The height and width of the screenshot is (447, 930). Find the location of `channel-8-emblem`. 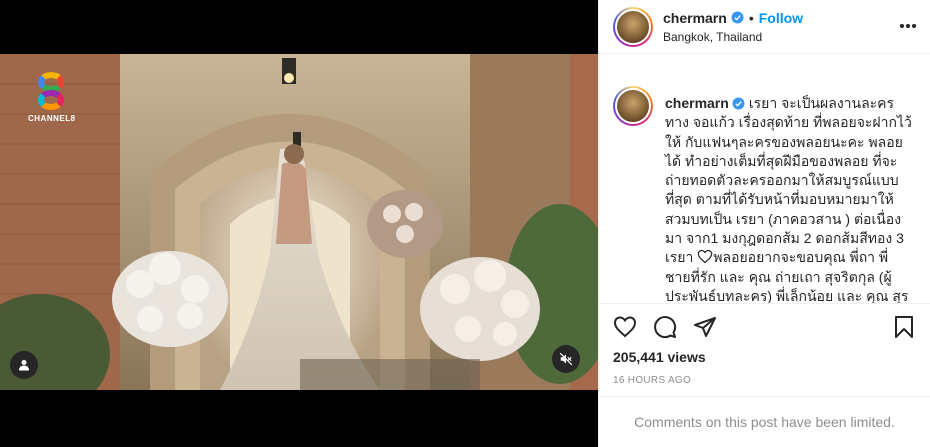

channel-8-emblem is located at coordinates (51, 92).